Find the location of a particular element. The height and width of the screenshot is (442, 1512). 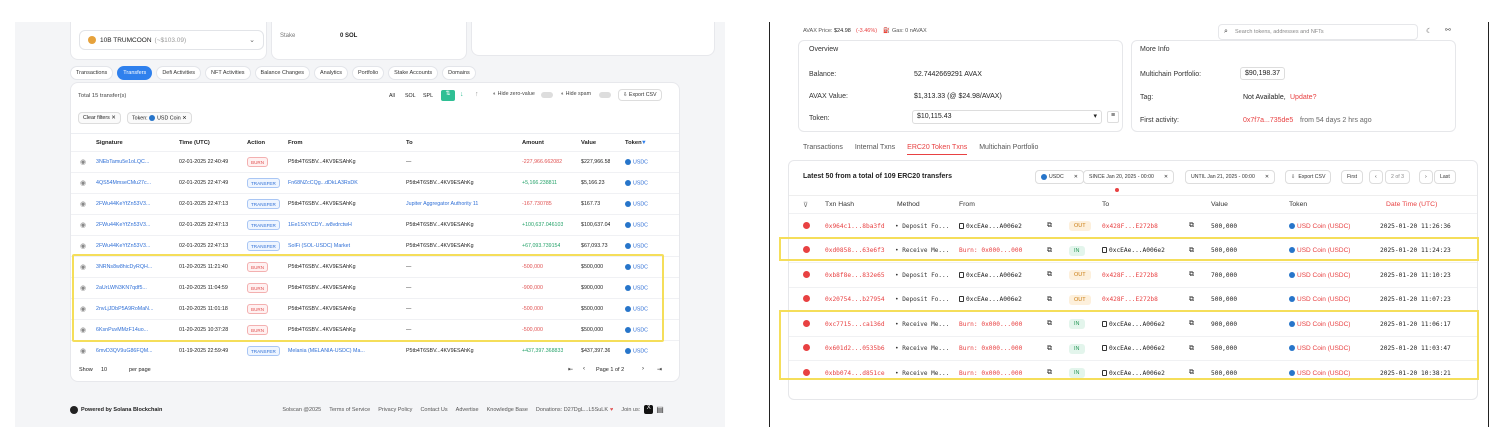

link-icon: ⚯ is located at coordinates (1448, 30).